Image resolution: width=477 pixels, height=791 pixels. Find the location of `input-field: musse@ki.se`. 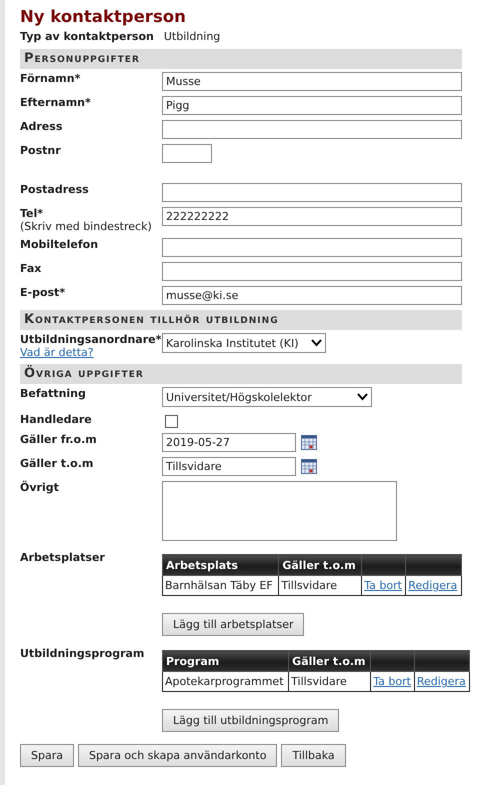

input-field: musse@ki.se is located at coordinates (312, 295).